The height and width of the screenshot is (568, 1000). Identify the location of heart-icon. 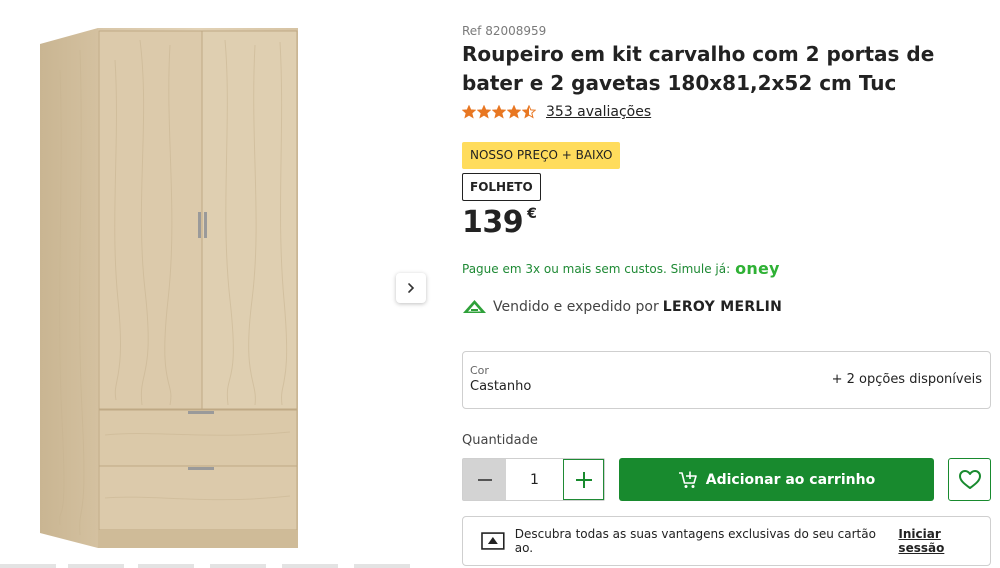
(969, 479).